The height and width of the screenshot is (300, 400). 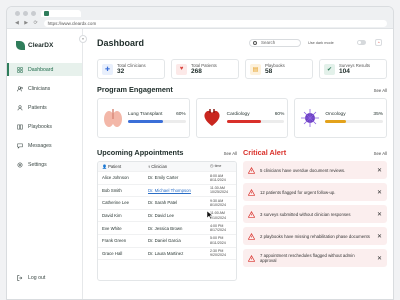 I want to click on time-cell: 2:30 PM 9/20/2024, so click(x=218, y=253).